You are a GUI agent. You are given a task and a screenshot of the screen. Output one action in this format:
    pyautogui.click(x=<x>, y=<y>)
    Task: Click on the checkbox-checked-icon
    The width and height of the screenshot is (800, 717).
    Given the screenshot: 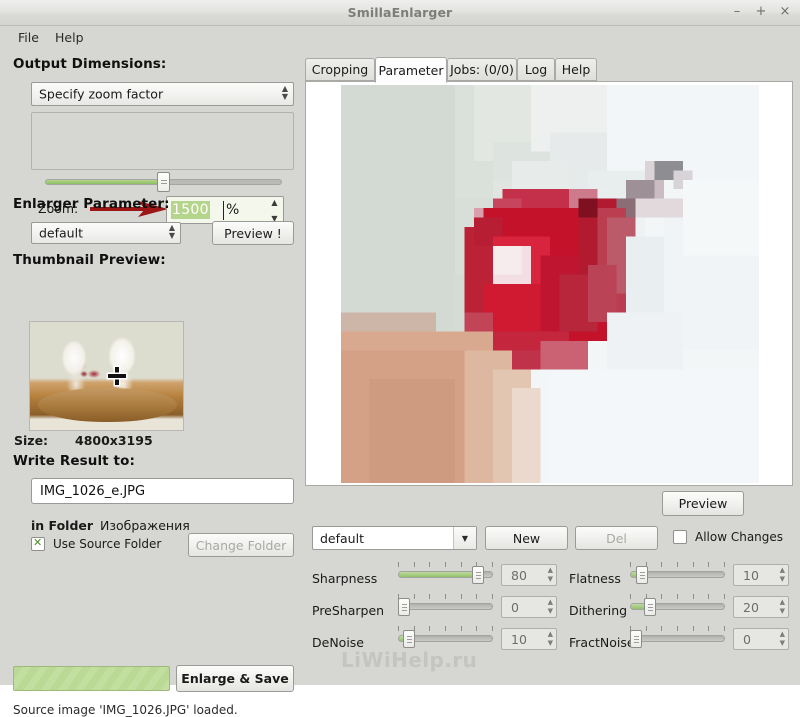 What is the action you would take?
    pyautogui.click(x=38, y=543)
    